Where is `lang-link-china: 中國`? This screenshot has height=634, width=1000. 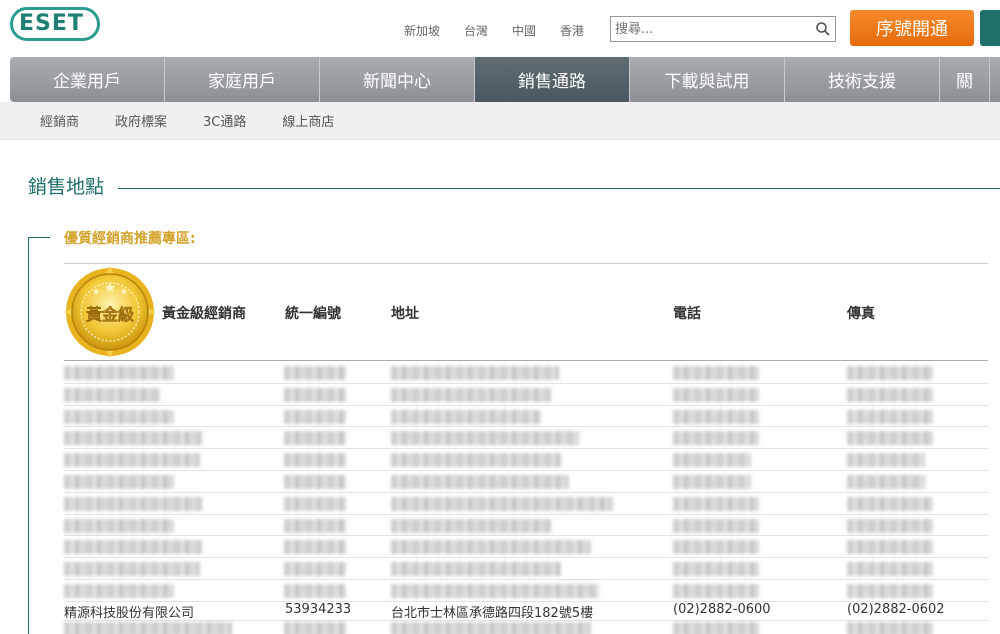 lang-link-china: 中國 is located at coordinates (524, 30).